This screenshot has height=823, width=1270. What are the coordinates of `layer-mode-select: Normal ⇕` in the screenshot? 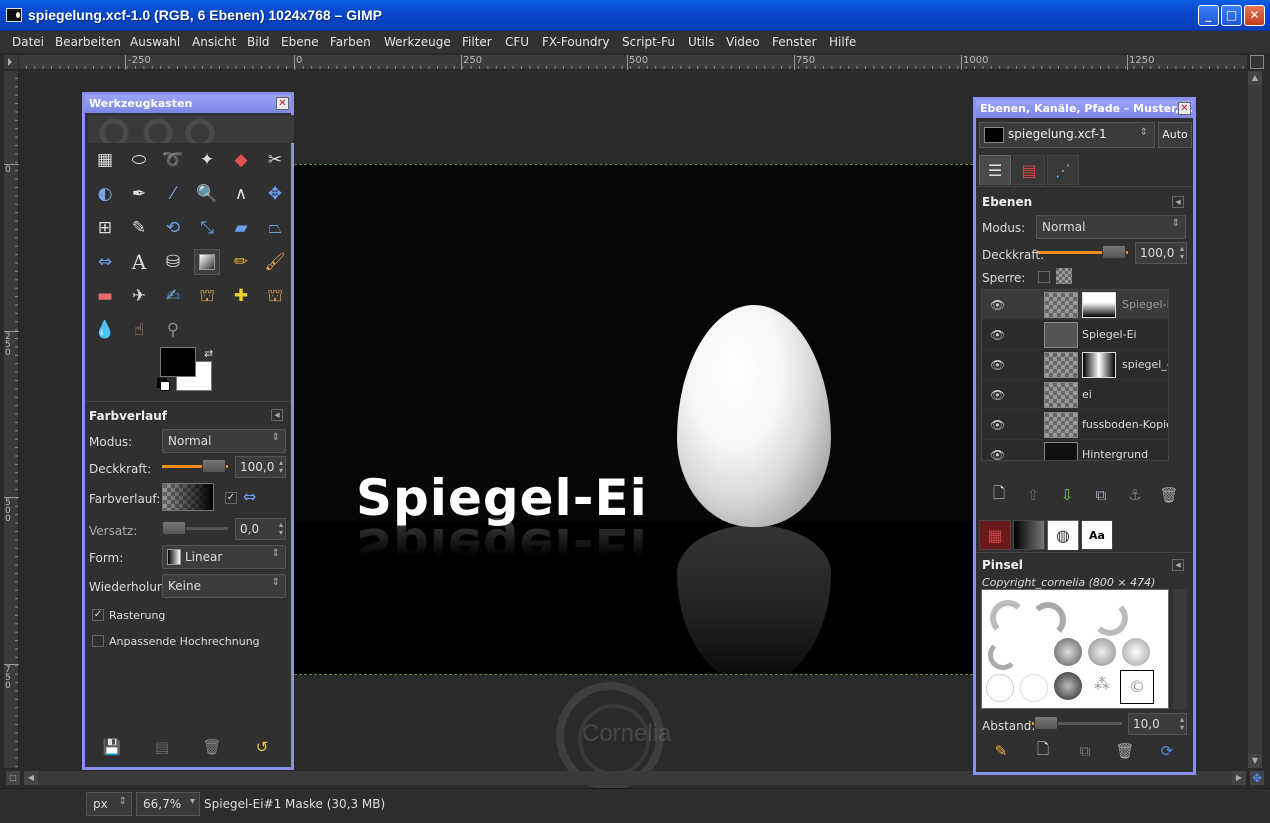 It's located at (1111, 227).